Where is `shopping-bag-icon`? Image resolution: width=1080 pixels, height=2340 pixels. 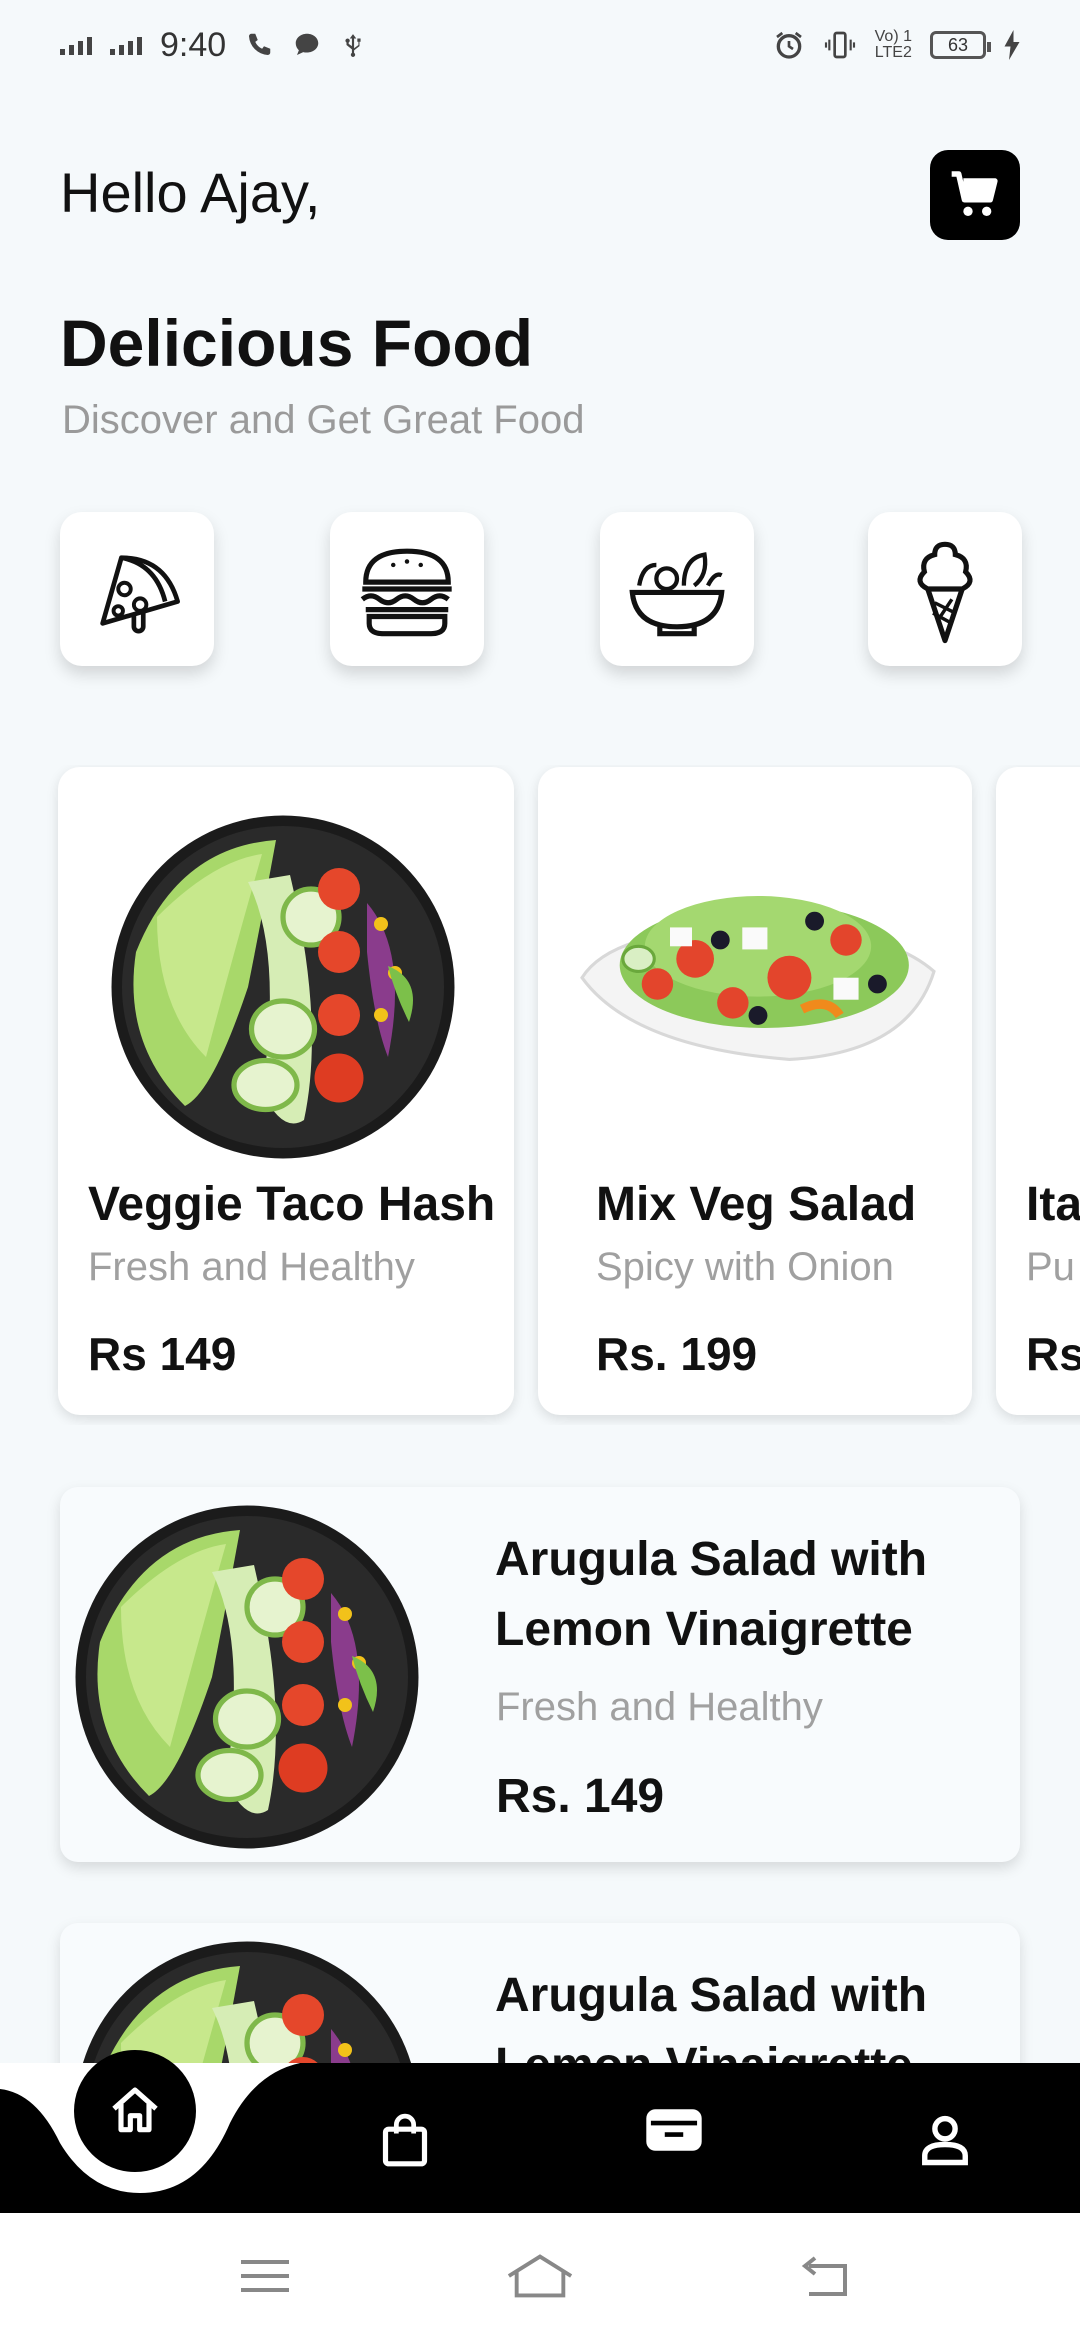
shopping-bag-icon is located at coordinates (405, 2140).